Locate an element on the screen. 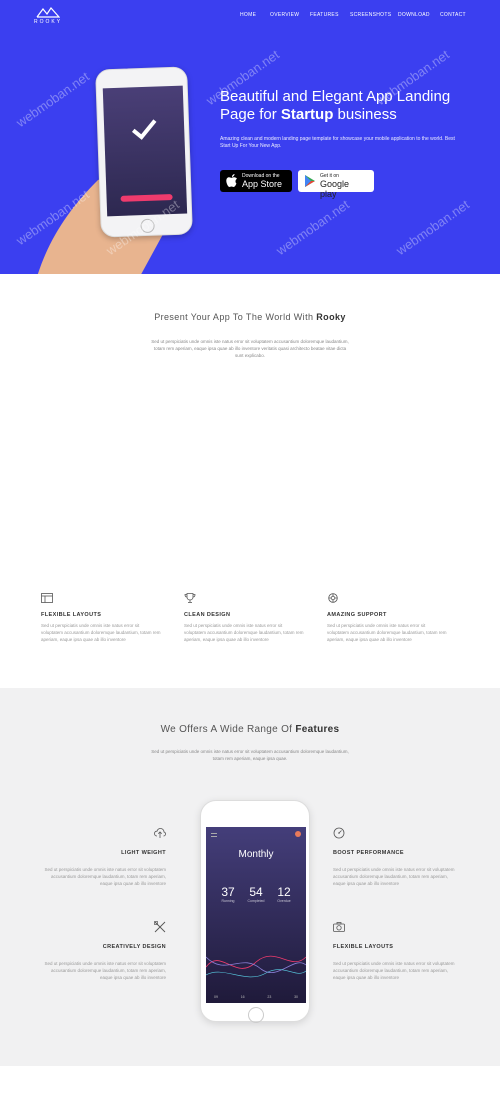 This screenshot has height=1100, width=500. google-play-button: Get it on Google play is located at coordinates (336, 184).